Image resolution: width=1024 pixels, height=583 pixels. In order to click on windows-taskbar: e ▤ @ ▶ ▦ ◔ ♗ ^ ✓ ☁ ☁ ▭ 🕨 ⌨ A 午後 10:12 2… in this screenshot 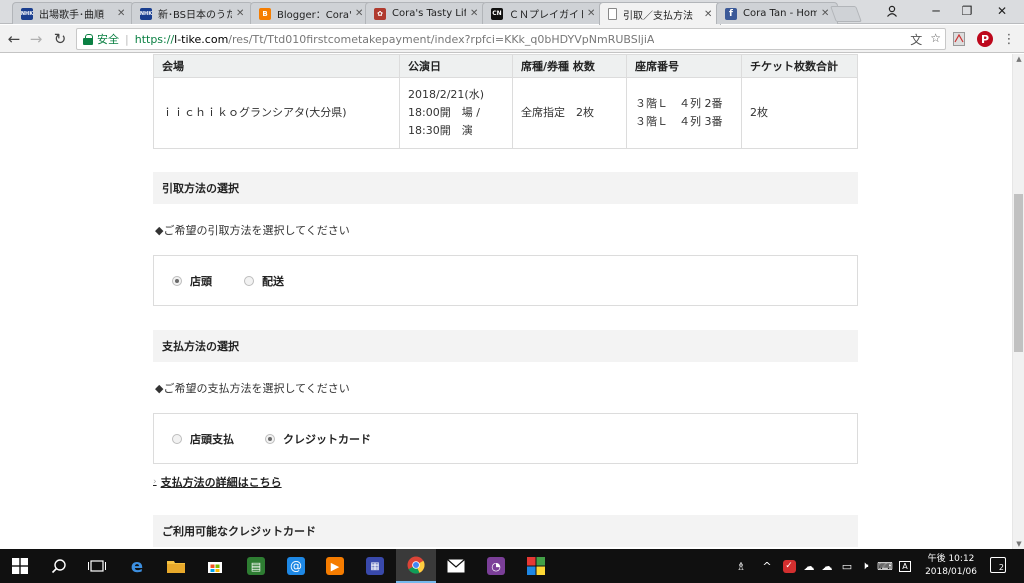, I will do `click(512, 566)`.